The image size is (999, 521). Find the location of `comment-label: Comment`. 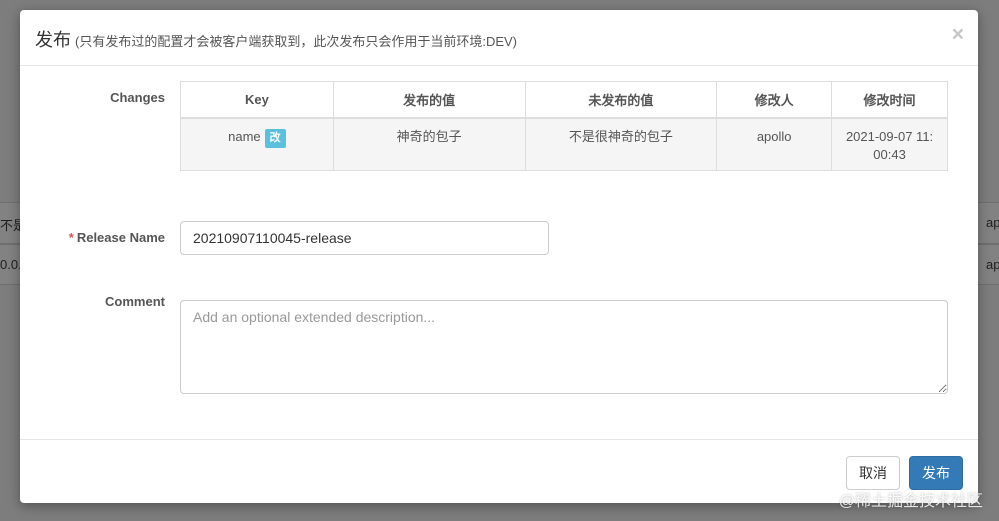

comment-label: Comment is located at coordinates (135, 301).